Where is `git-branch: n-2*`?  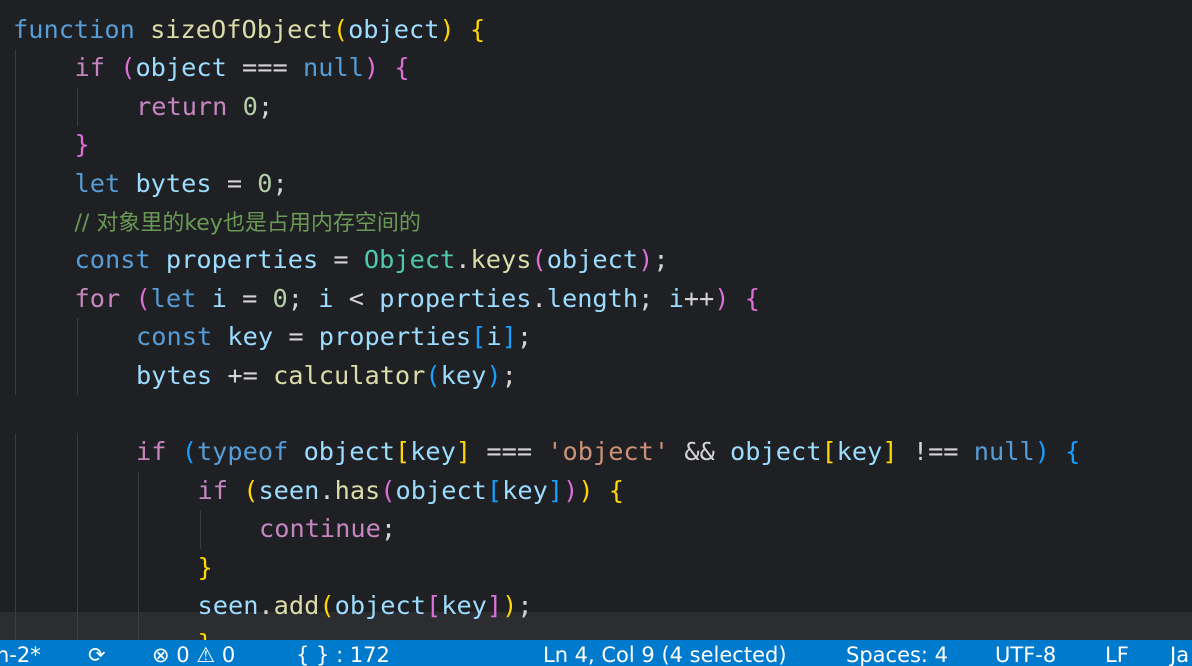 git-branch: n-2* is located at coordinates (20, 654).